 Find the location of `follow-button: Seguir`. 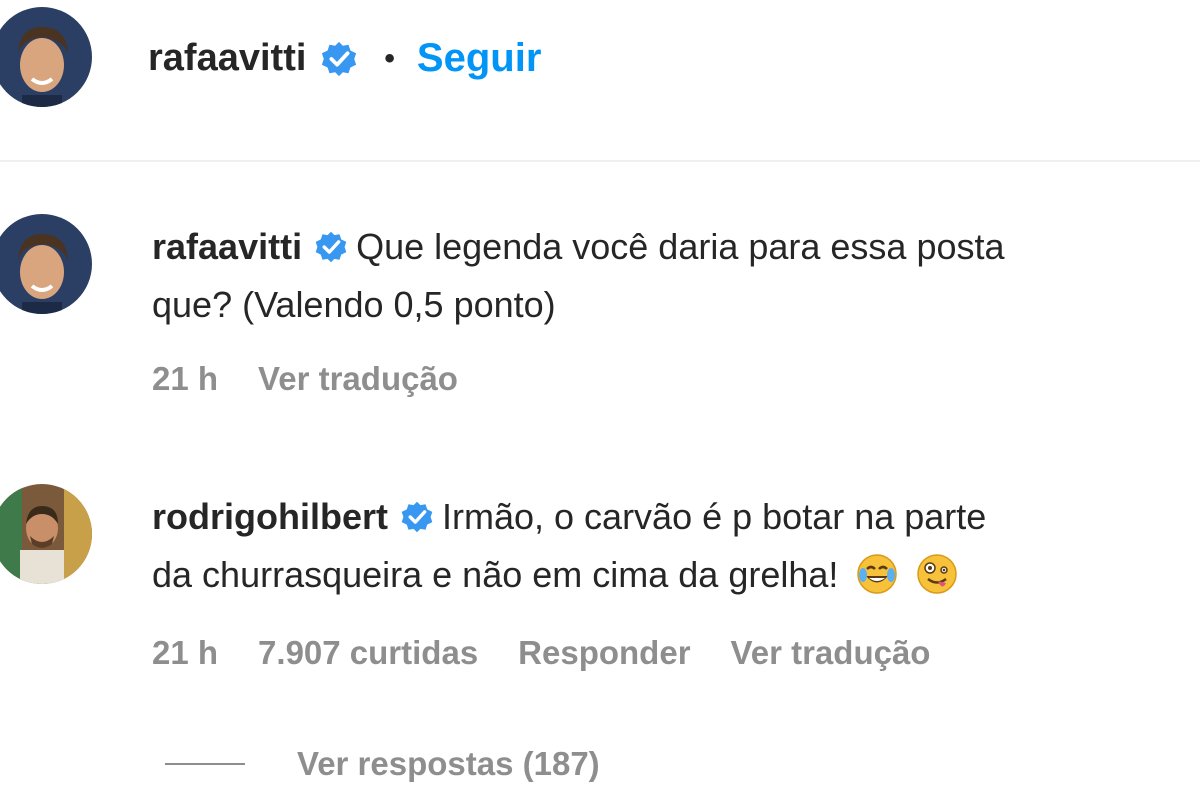

follow-button: Seguir is located at coordinates (479, 58).